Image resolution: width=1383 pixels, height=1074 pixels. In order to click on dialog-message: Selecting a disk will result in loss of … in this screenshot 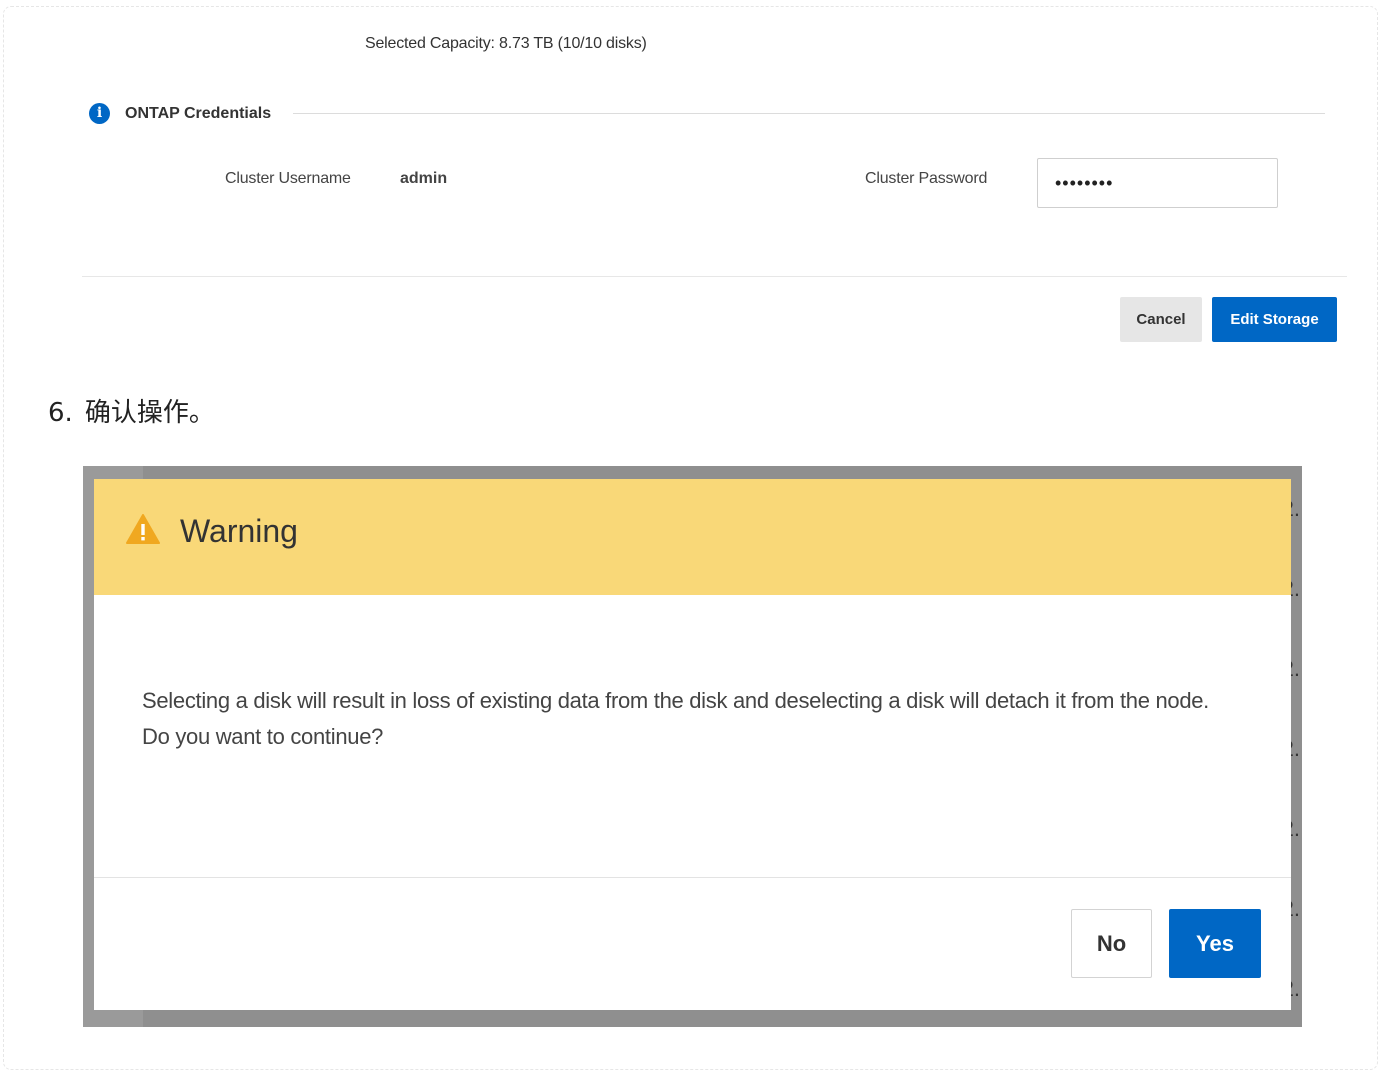, I will do `click(675, 718)`.